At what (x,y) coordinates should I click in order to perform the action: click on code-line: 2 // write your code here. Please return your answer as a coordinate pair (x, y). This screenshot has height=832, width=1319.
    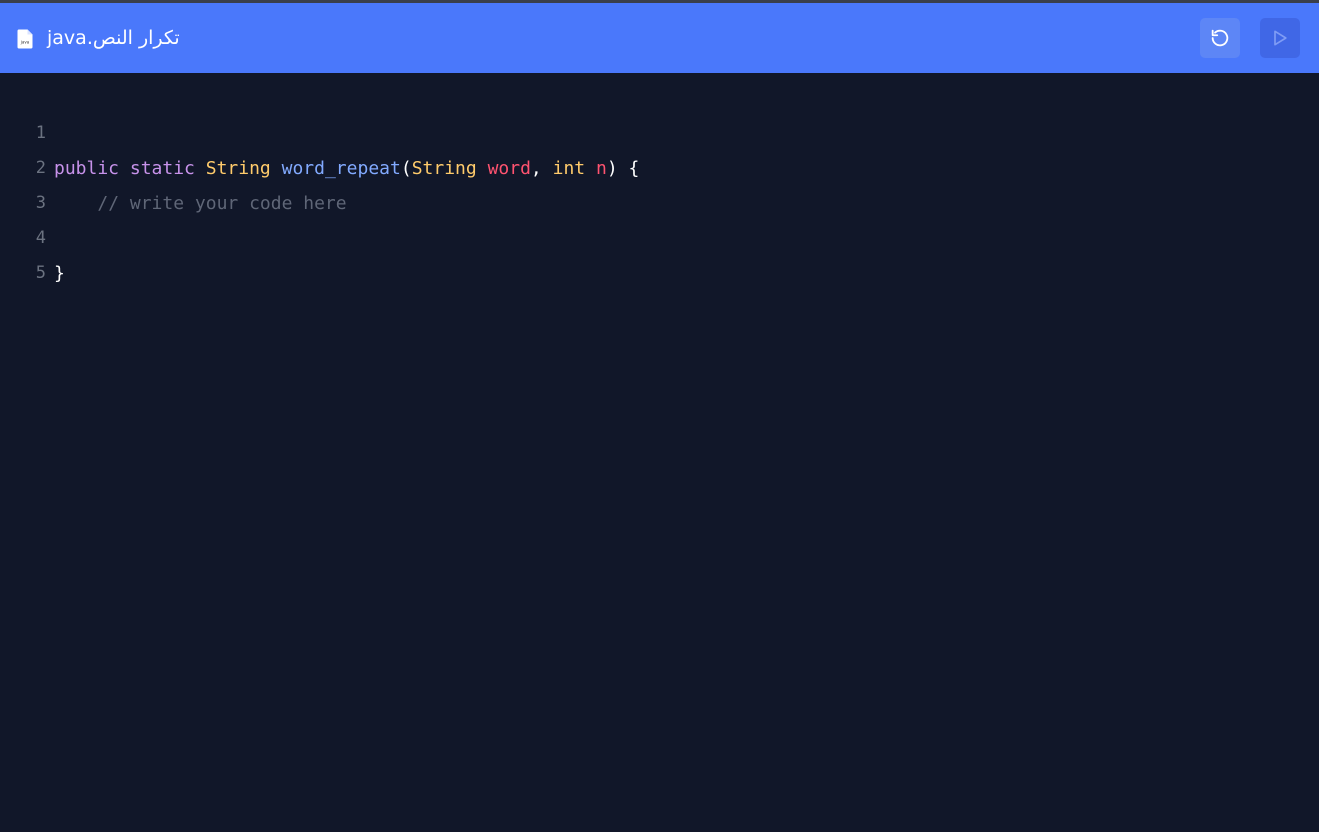
    Looking at the image, I should click on (659, 165).